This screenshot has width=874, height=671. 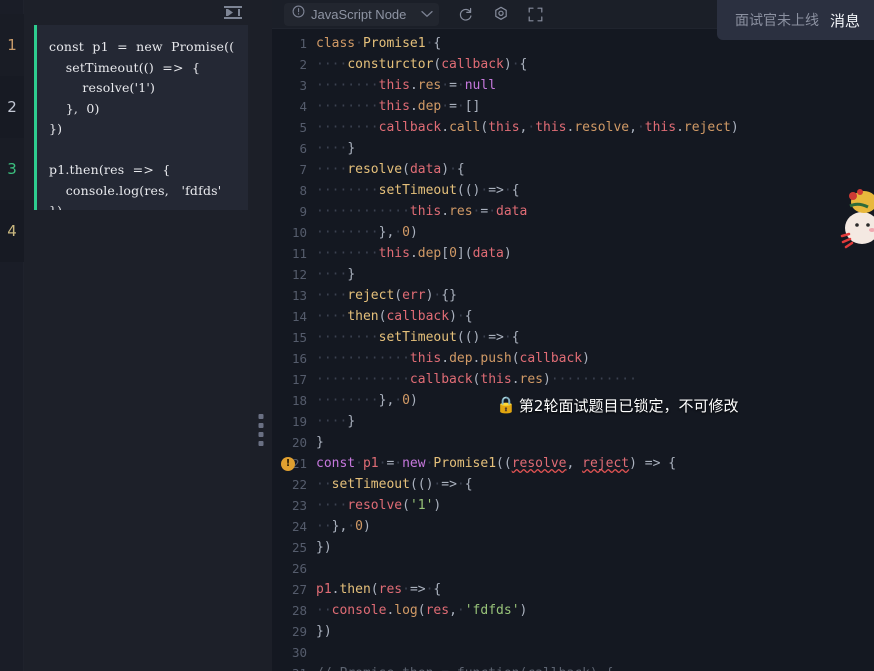 I want to click on step-indicator-3: 3, so click(x=12, y=169).